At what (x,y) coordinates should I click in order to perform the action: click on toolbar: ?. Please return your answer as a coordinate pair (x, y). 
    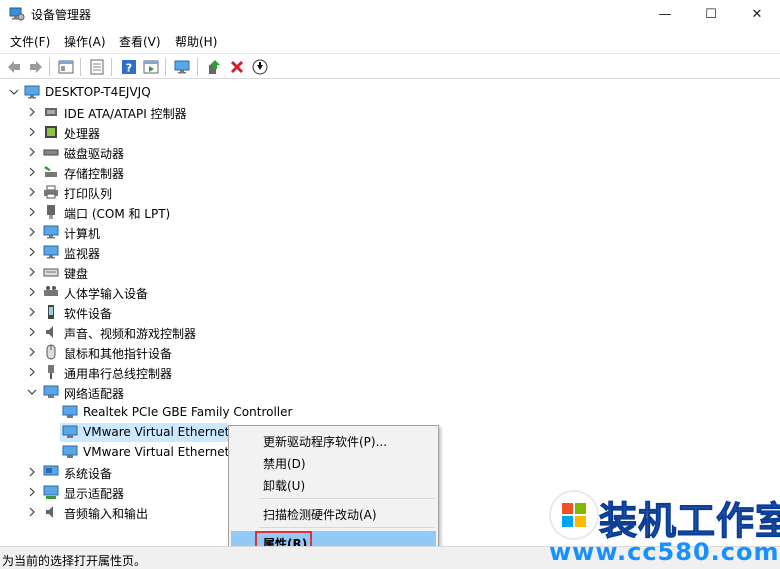
    Looking at the image, I should click on (390, 66).